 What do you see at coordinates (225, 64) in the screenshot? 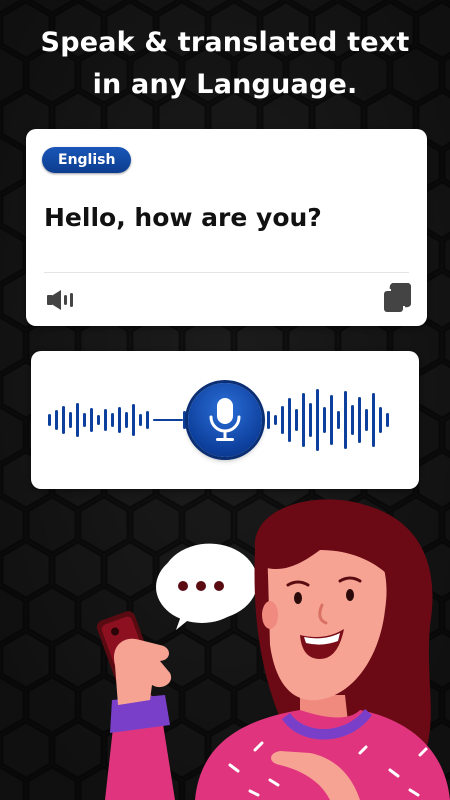
I see `headline: Speak & translated text in any Language.` at bounding box center [225, 64].